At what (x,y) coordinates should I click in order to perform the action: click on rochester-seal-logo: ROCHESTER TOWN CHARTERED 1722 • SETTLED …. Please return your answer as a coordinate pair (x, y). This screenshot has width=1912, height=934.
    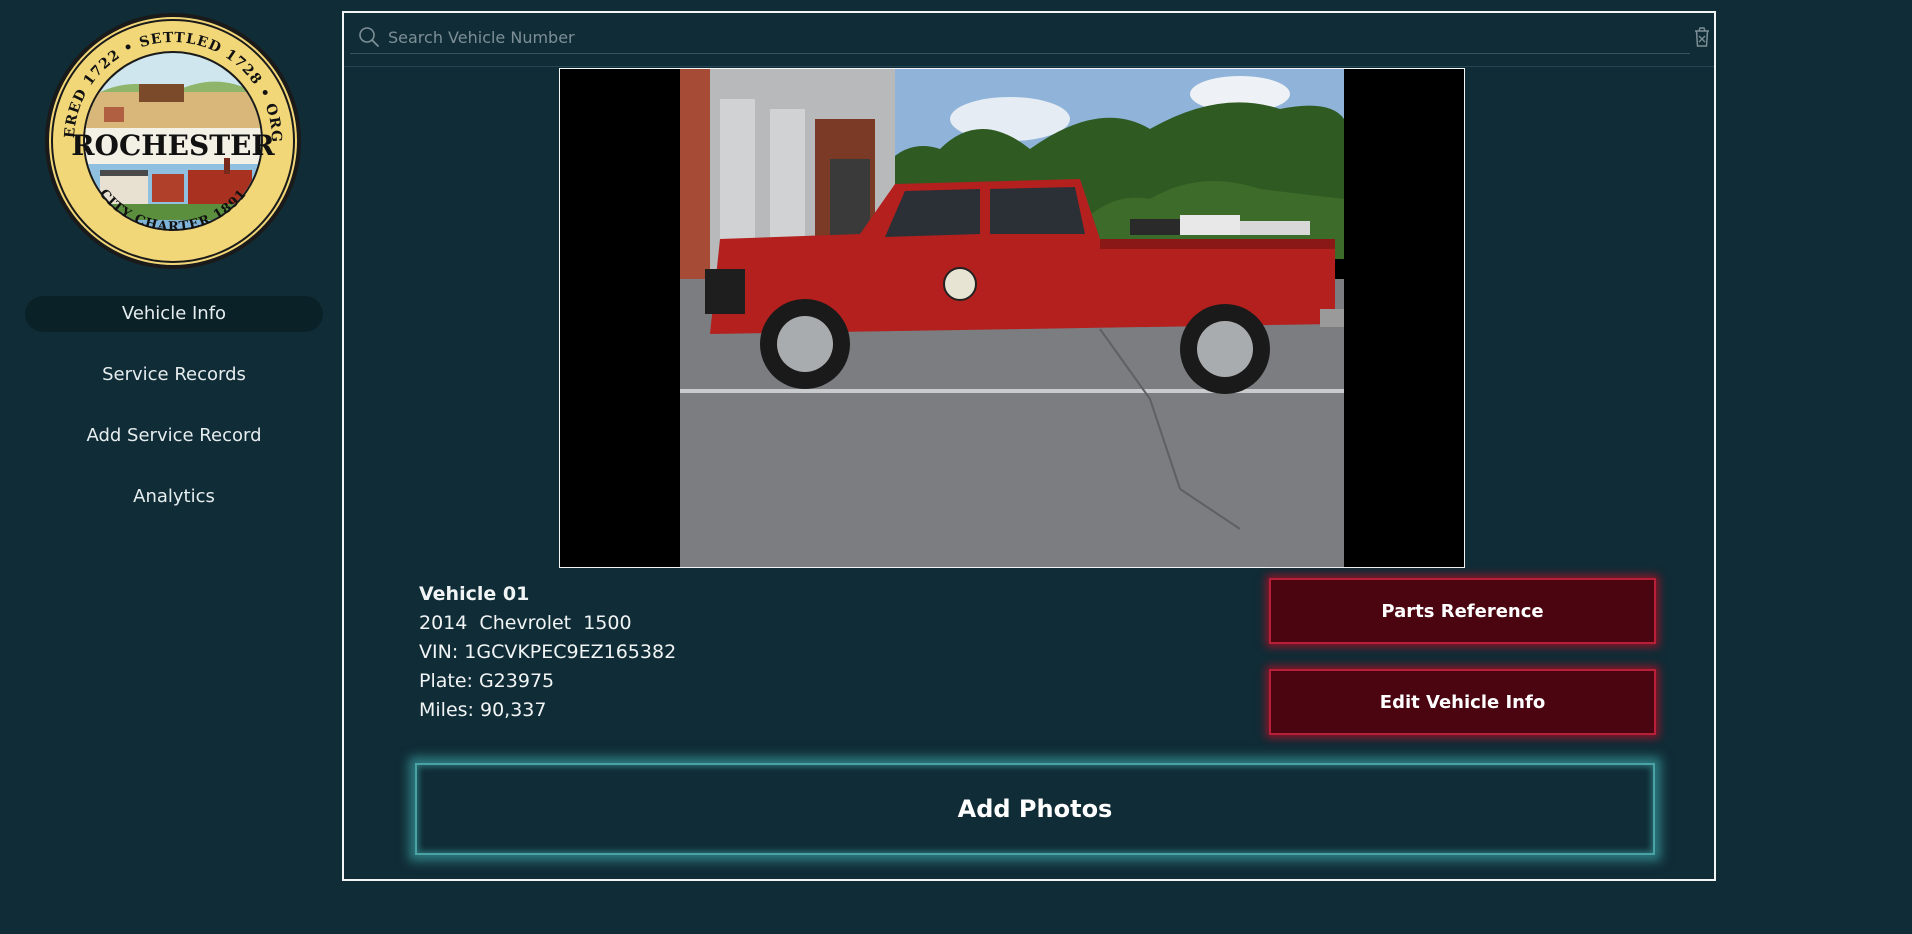
    Looking at the image, I should click on (172, 140).